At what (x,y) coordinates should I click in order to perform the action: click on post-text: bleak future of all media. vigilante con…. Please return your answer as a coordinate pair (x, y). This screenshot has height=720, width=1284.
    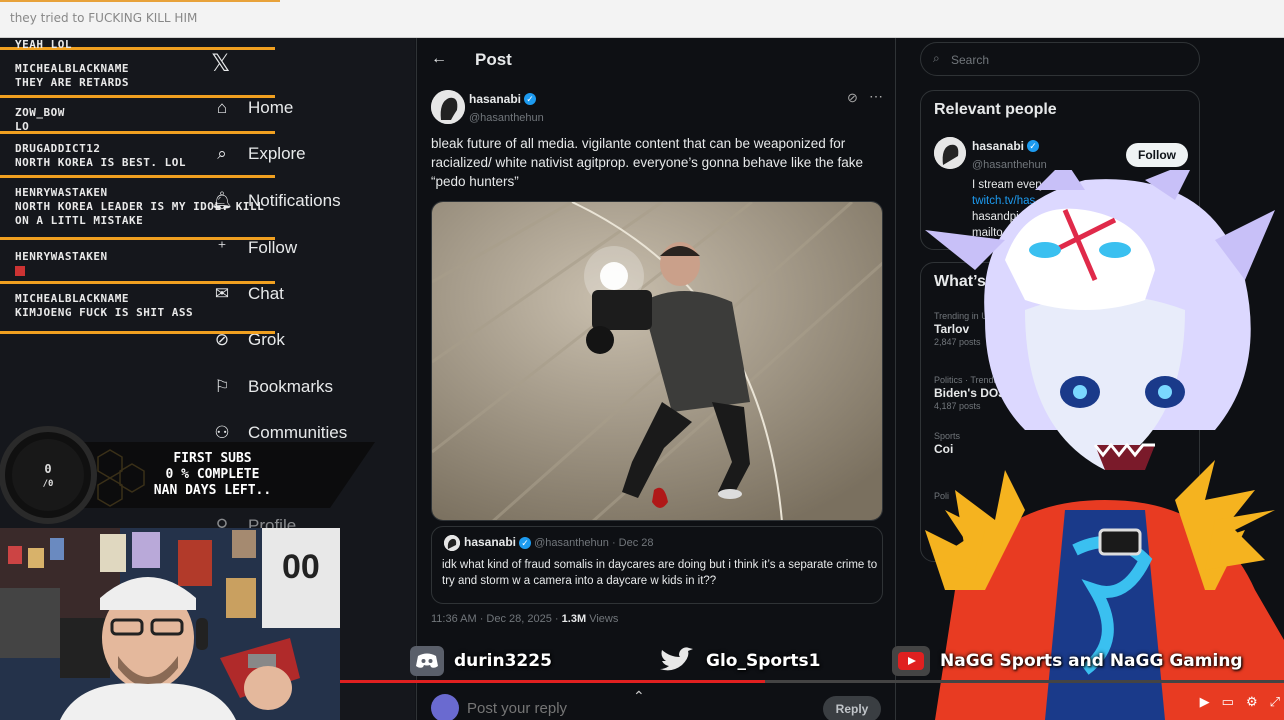
    Looking at the image, I should click on (647, 162).